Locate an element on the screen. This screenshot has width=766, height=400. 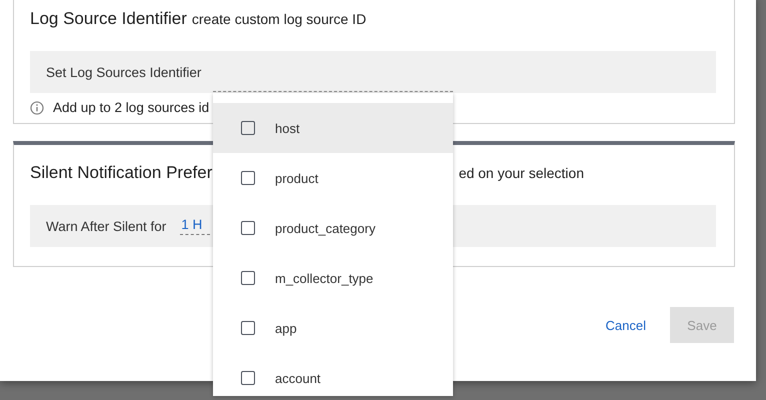
panel-title: Silent Notification Prefer is located at coordinates (121, 173).